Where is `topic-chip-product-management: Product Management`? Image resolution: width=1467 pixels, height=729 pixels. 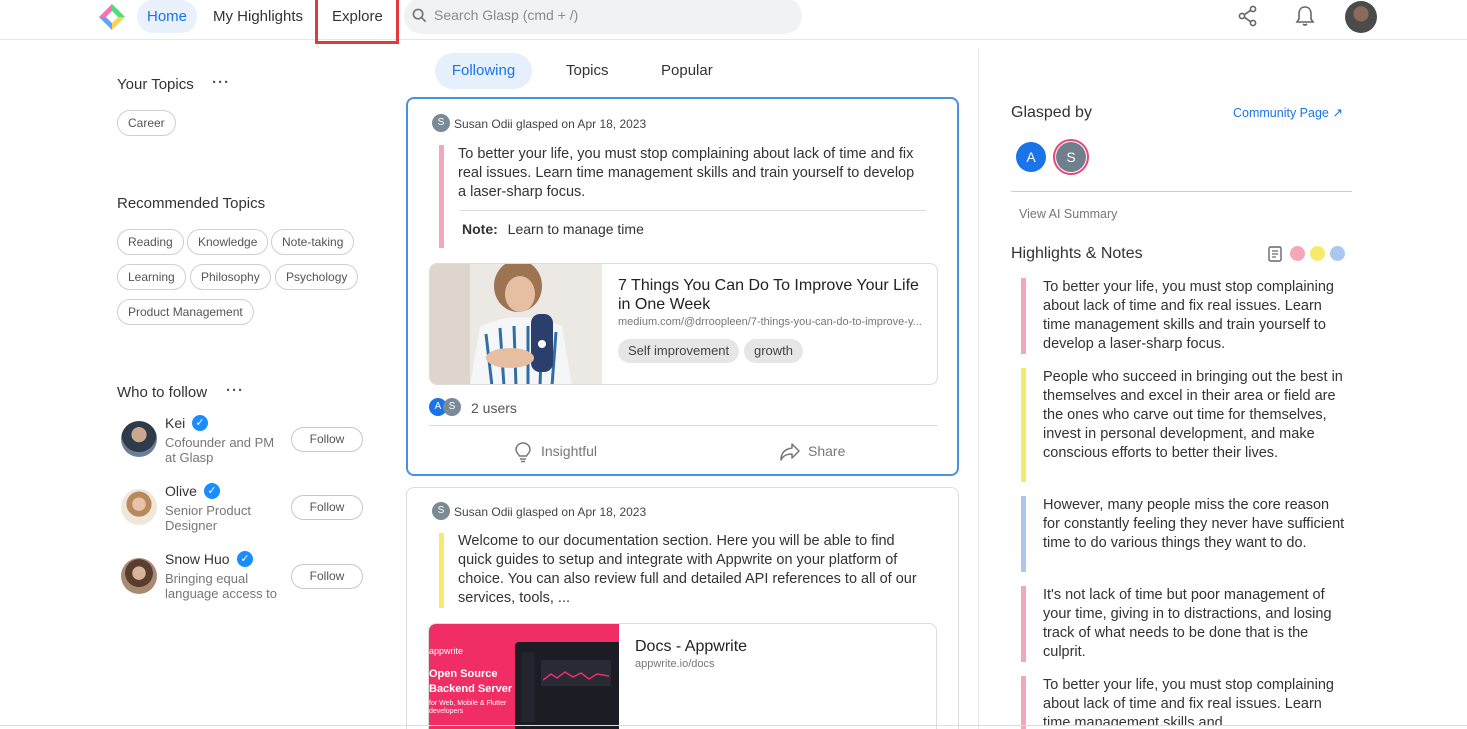
topic-chip-product-management: Product Management is located at coordinates (185, 312).